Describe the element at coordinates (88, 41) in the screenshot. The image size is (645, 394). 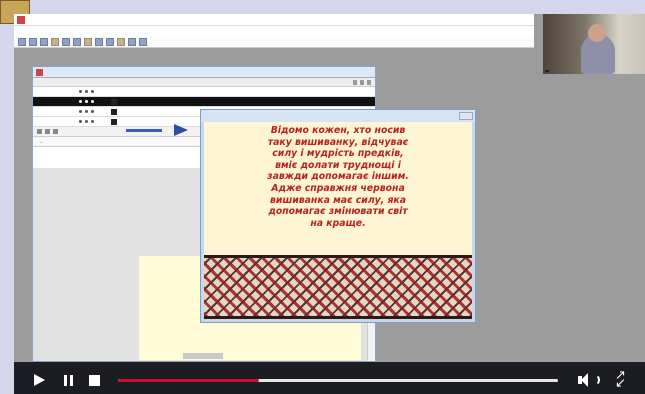
I see `paste-icon` at that location.